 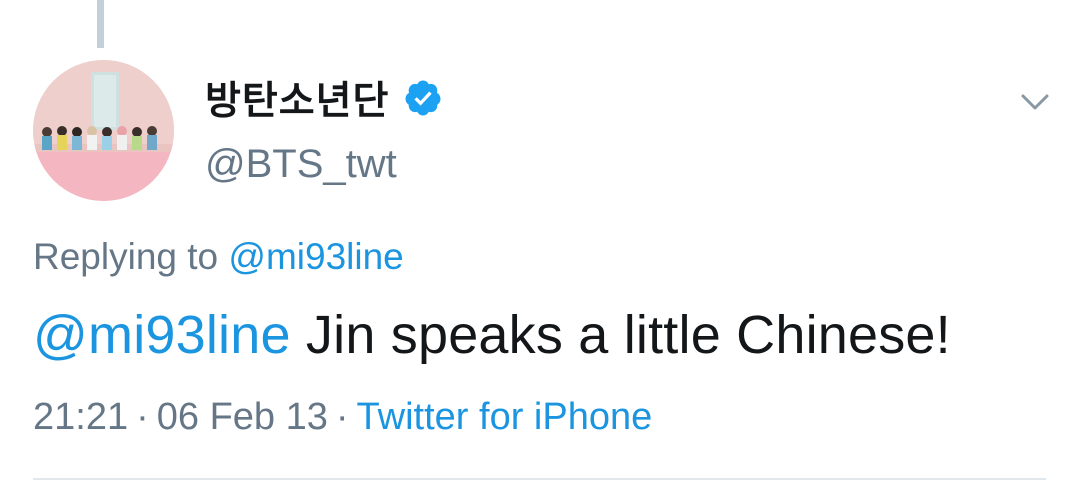 What do you see at coordinates (1035, 102) in the screenshot?
I see `chevron-down-icon` at bounding box center [1035, 102].